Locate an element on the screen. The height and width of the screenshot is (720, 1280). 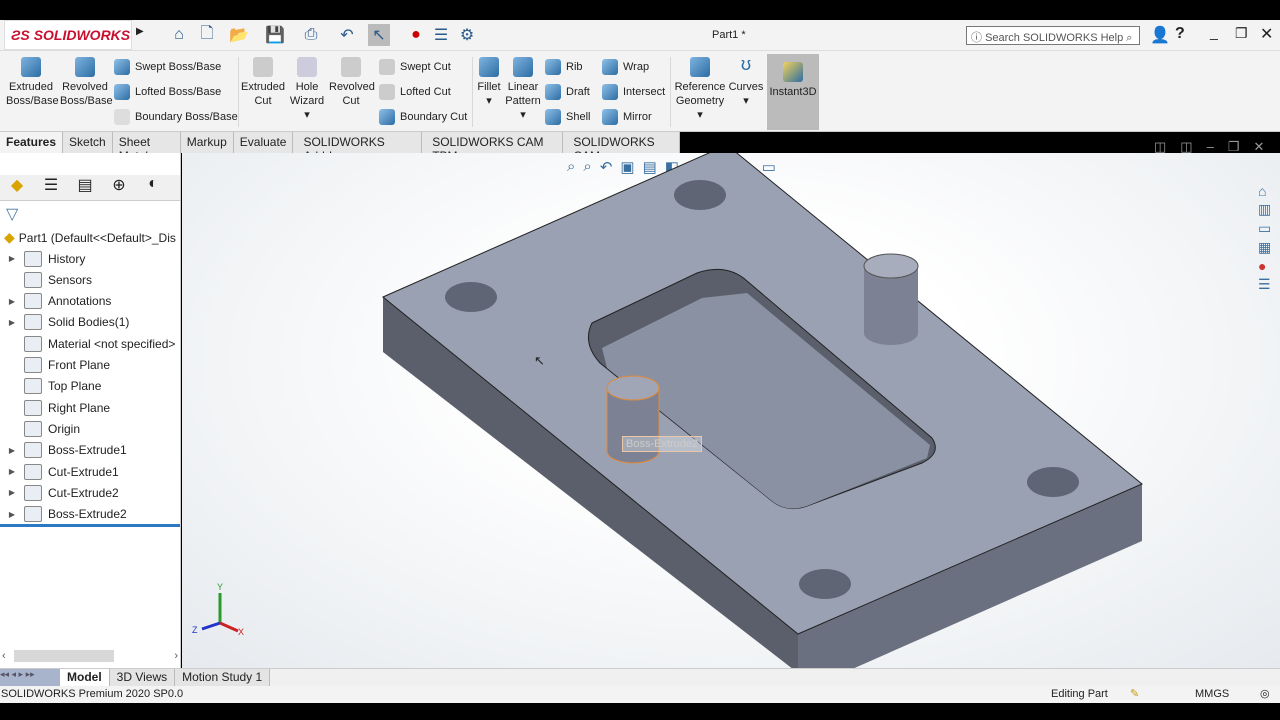
horizontal-scrollbar: ‹ › is located at coordinates (90, 657).